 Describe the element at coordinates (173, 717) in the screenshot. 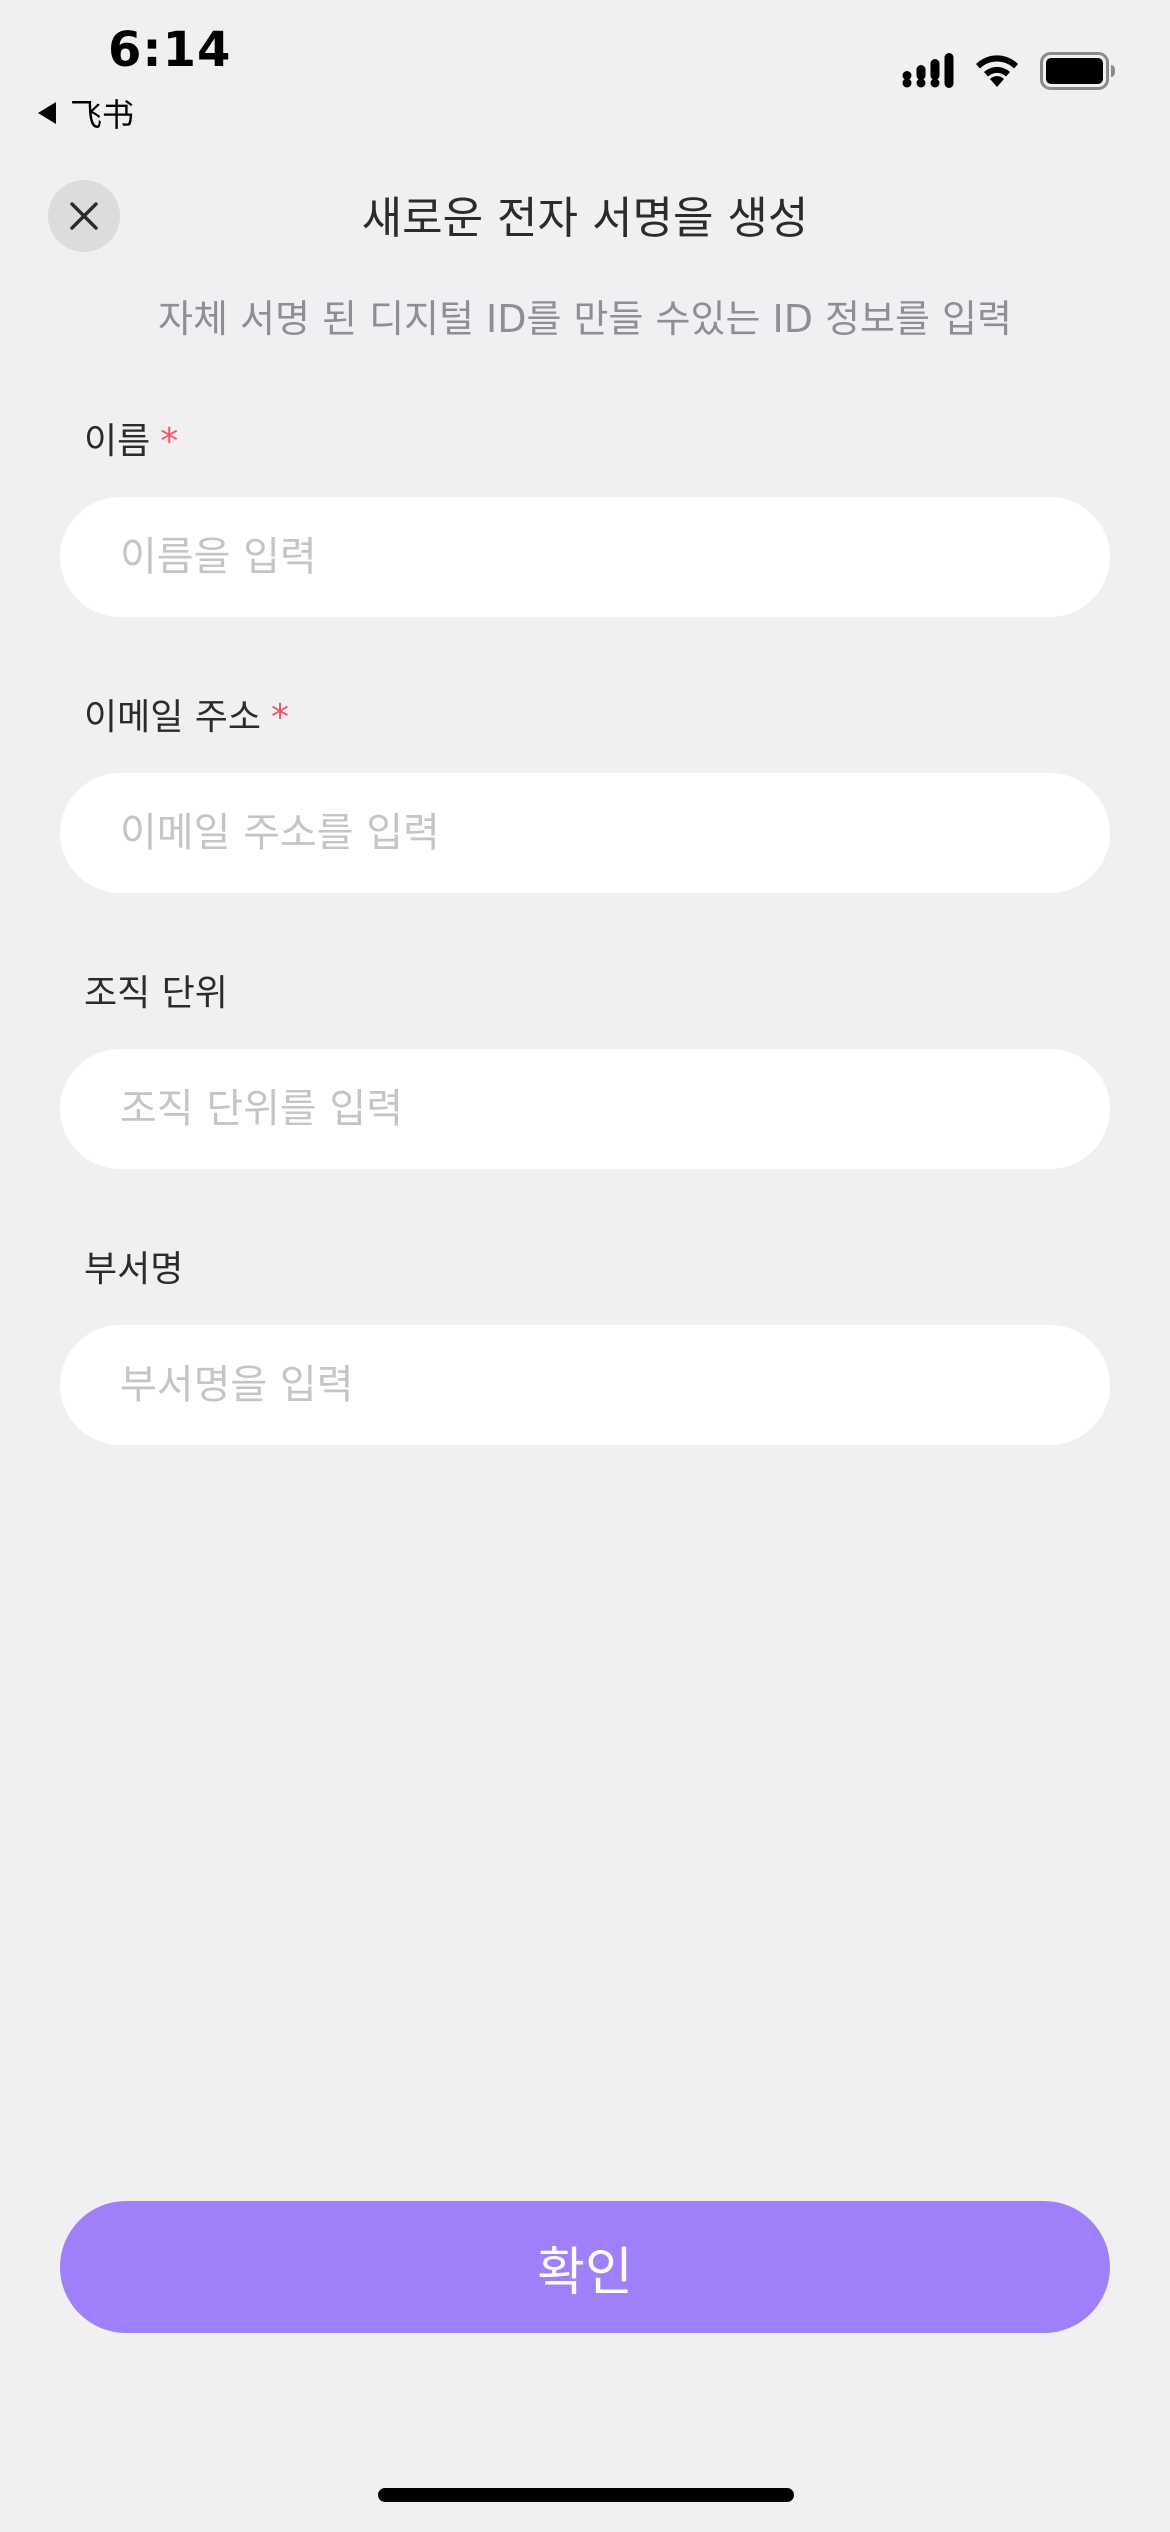

I see `email-label: 이메일 주소` at that location.